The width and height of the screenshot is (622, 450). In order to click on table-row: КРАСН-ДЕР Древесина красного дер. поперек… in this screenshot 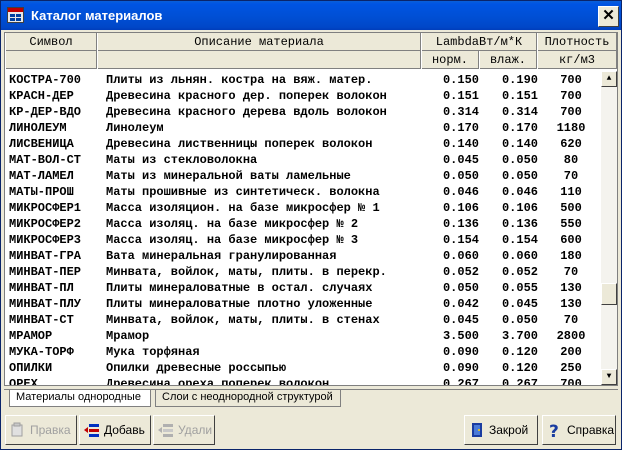, I will do `click(303, 96)`.